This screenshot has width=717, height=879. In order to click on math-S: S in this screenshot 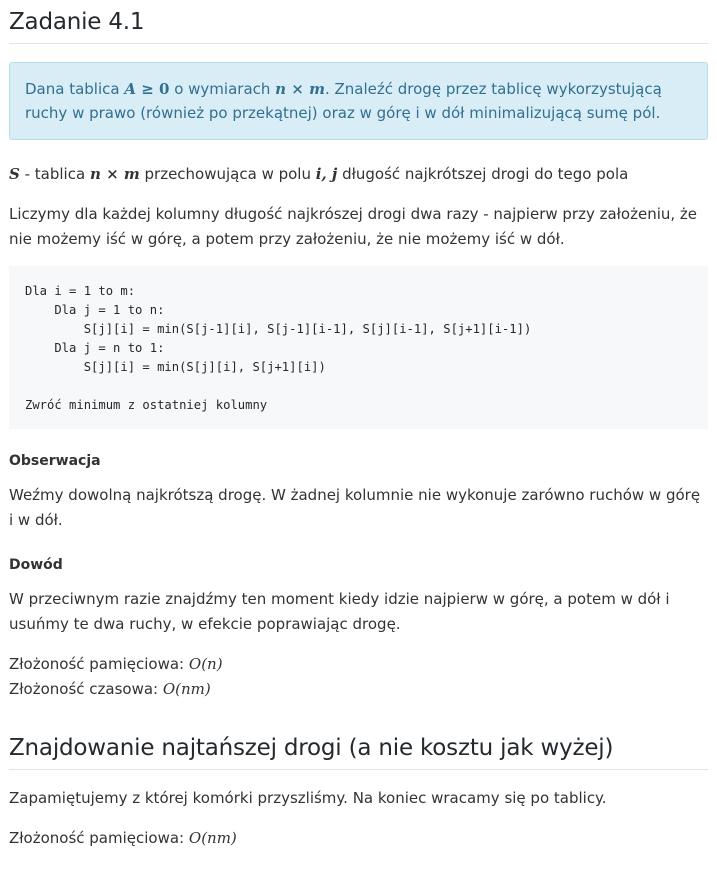, I will do `click(14, 174)`.